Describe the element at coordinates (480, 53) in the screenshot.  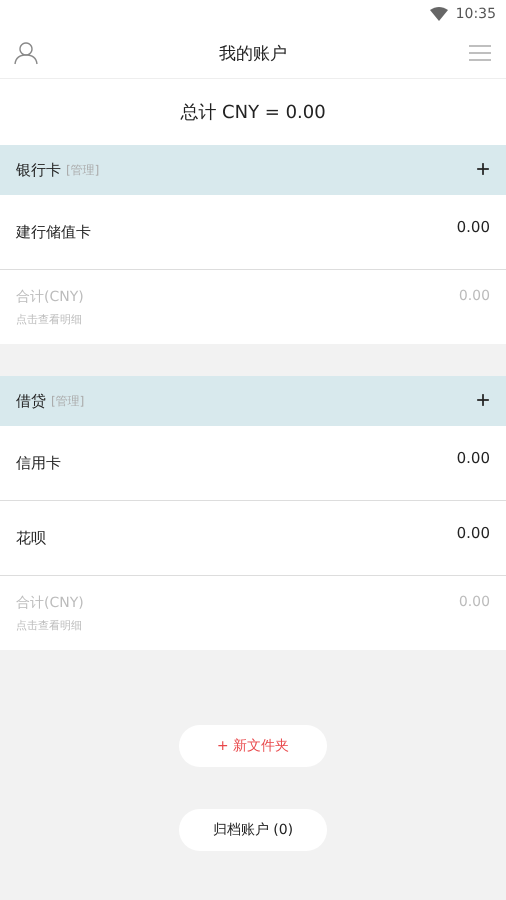
I see `menu-icon` at that location.